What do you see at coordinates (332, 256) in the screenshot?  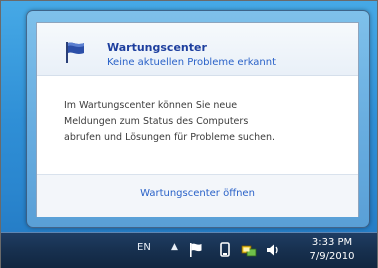 I see `clock-date: 7/9/2010` at bounding box center [332, 256].